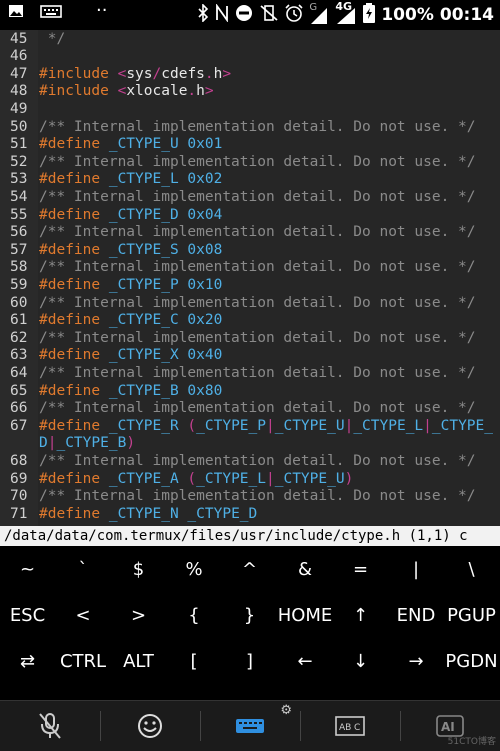 This screenshot has height=751, width=500. I want to click on line-number: 54, so click(19, 196).